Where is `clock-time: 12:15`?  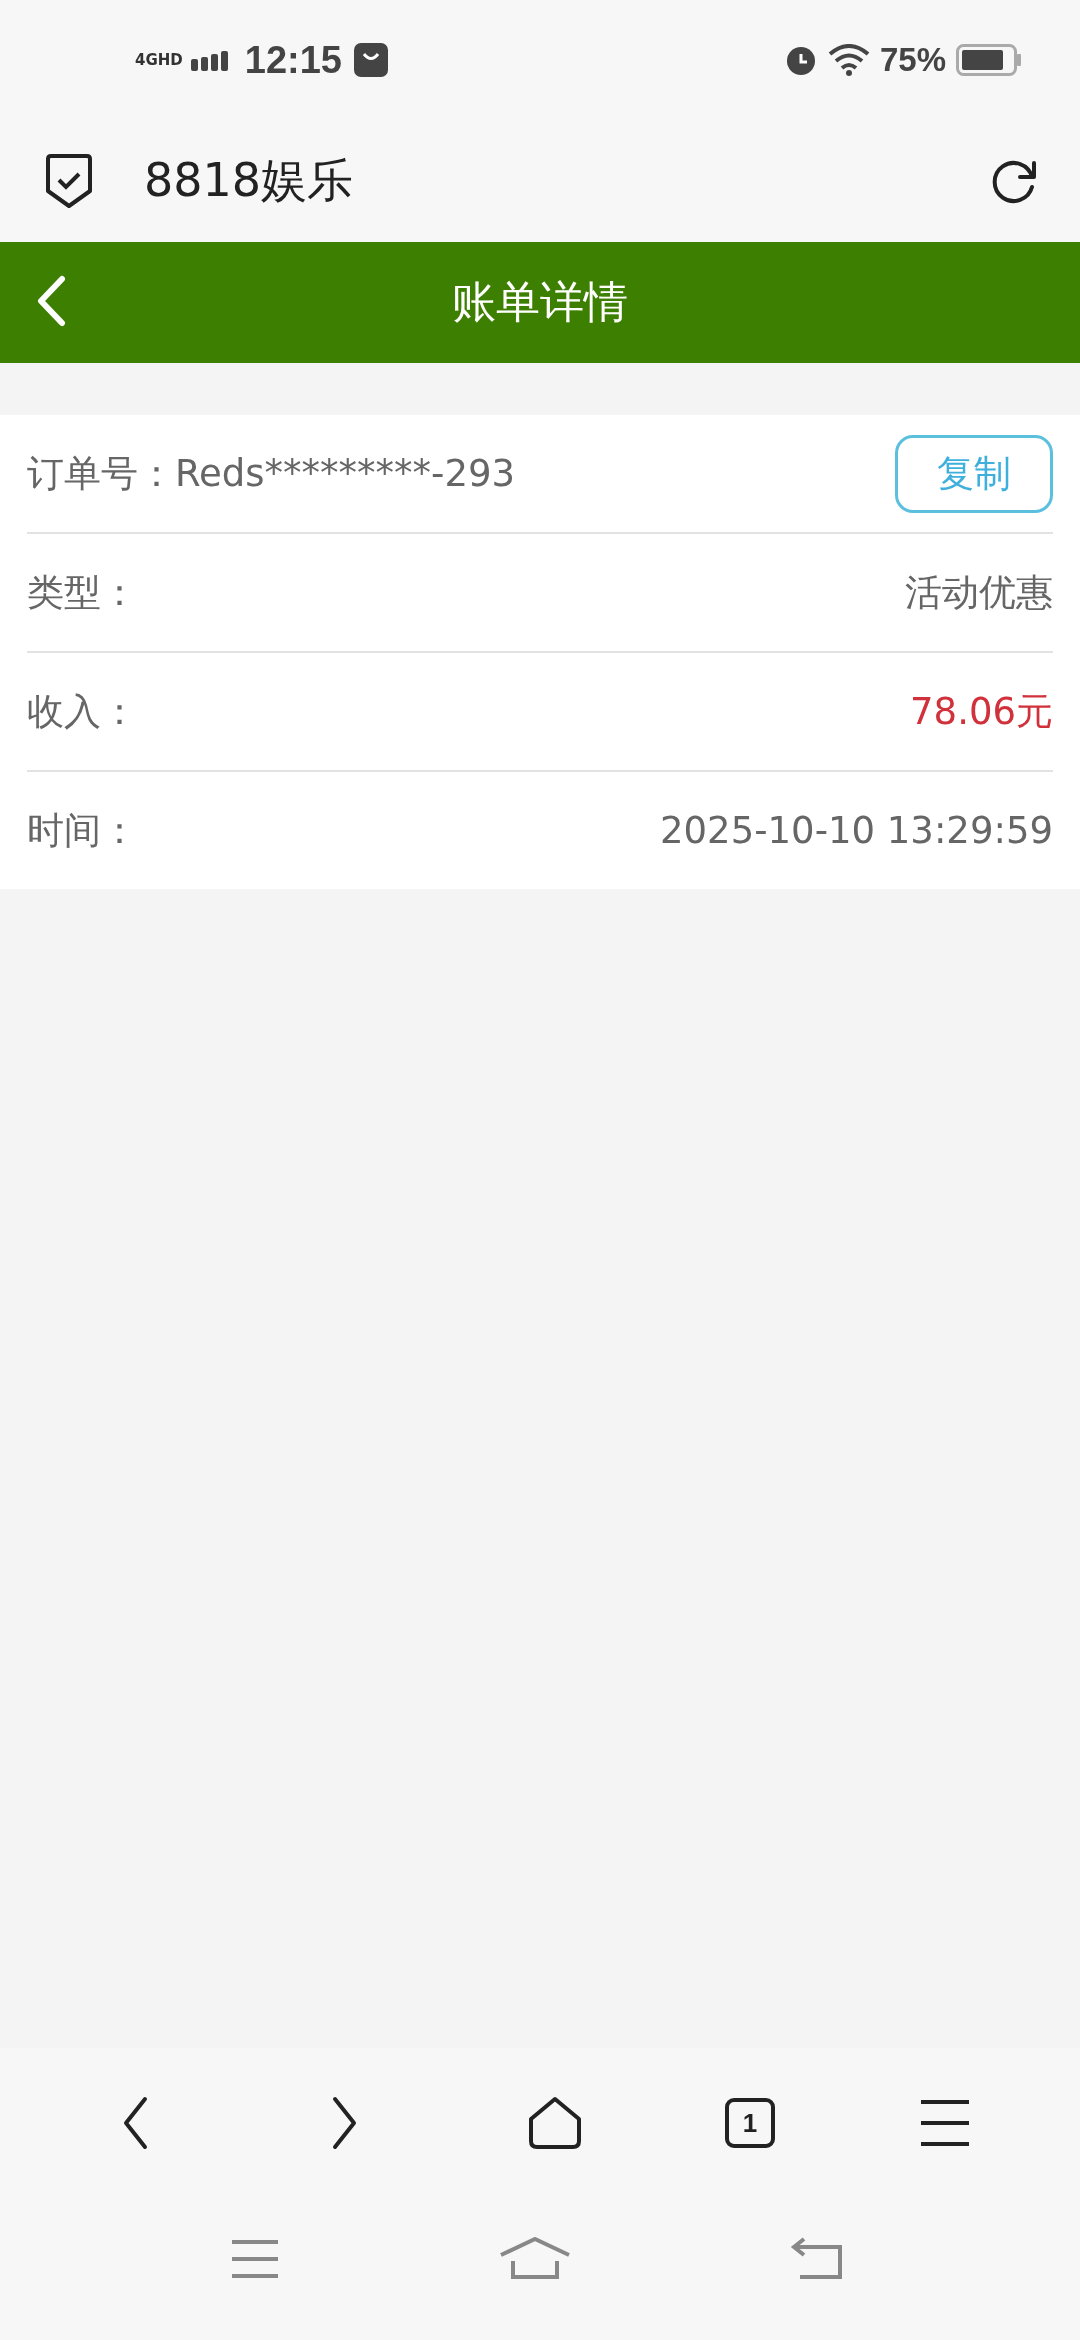
clock-time: 12:15 is located at coordinates (293, 60).